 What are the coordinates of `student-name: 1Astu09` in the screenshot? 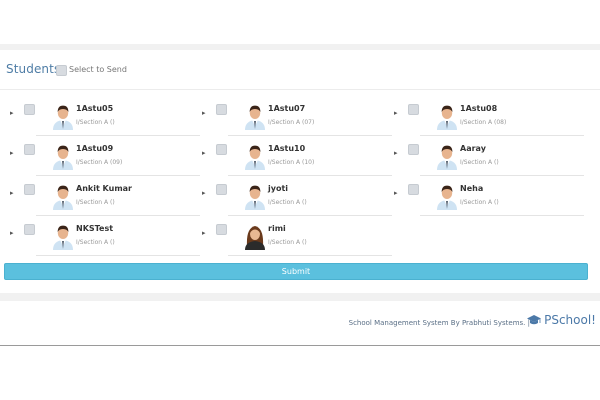 It's located at (95, 148).